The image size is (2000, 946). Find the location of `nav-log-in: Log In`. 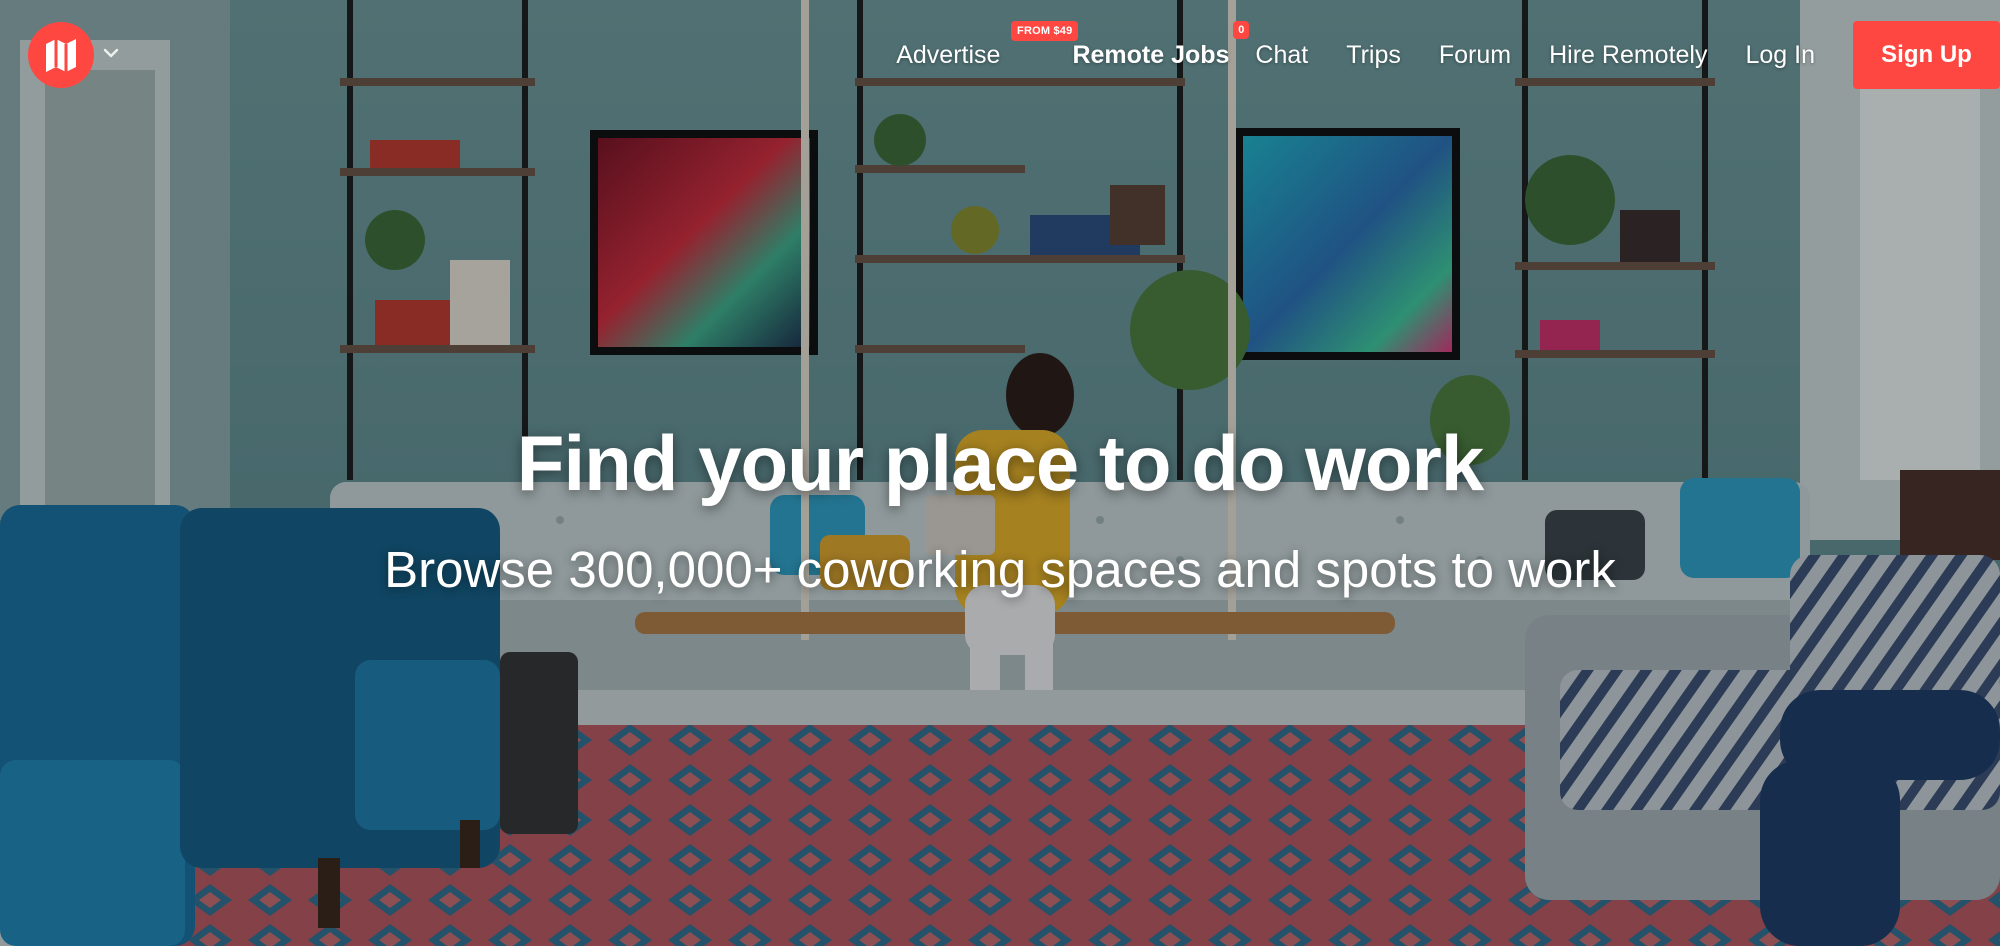

nav-log-in: Log In is located at coordinates (1780, 55).